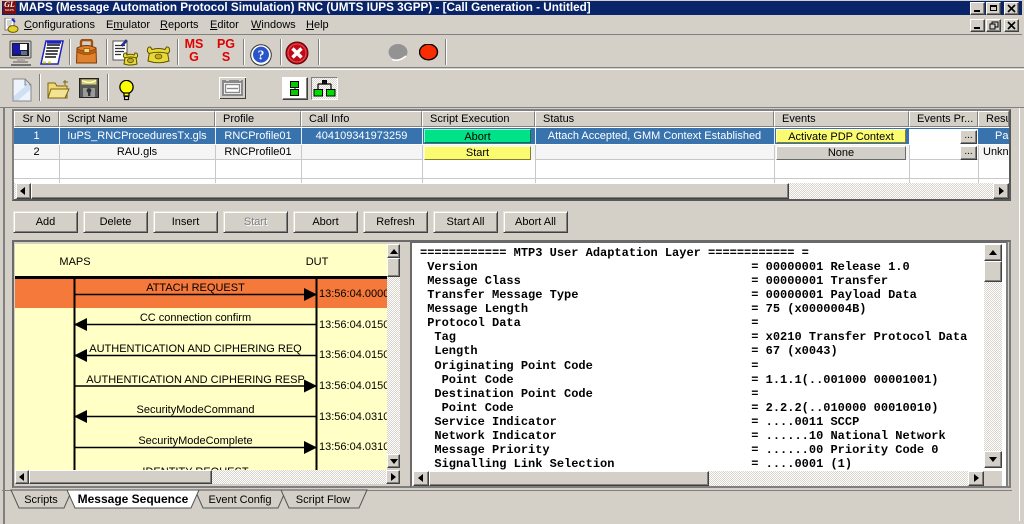 The width and height of the screenshot is (1024, 524). I want to click on svg-text: Message Sequence, so click(133, 499).